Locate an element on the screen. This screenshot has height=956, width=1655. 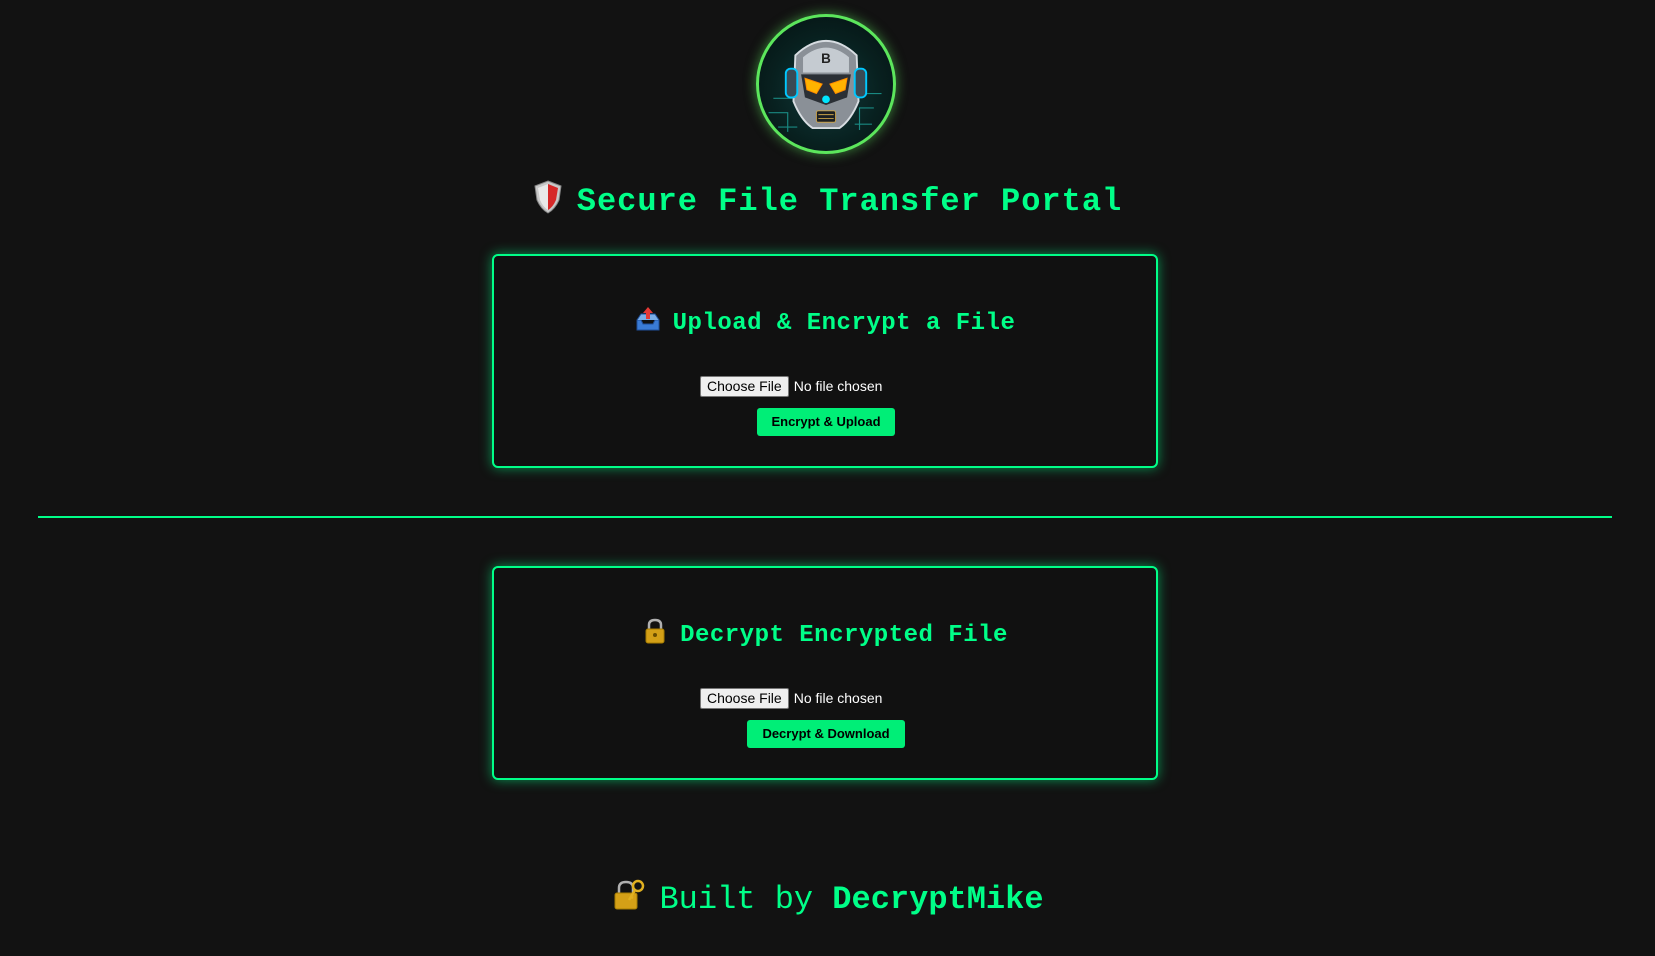
page-title: Secure File Transfer Portal is located at coordinates (827, 202).